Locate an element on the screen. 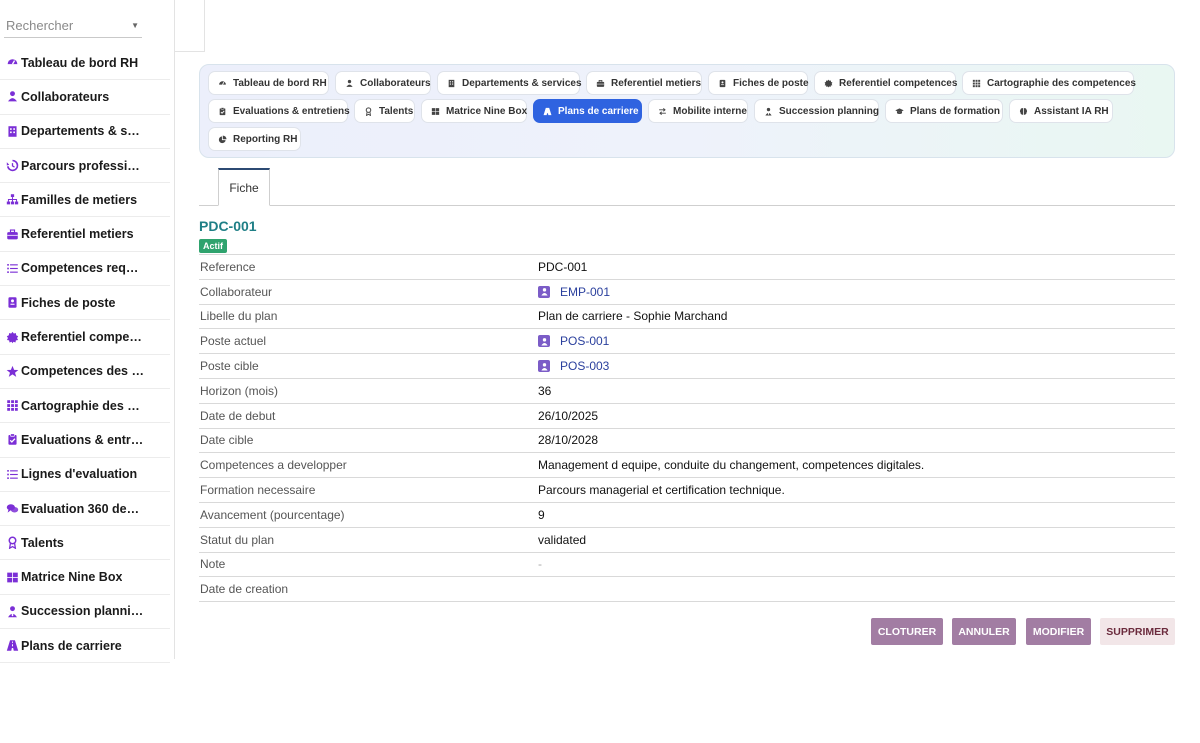 Image resolution: width=1200 pixels, height=743 pixels. sidebar-item-succession-planning: Succession planning is located at coordinates (85, 612).